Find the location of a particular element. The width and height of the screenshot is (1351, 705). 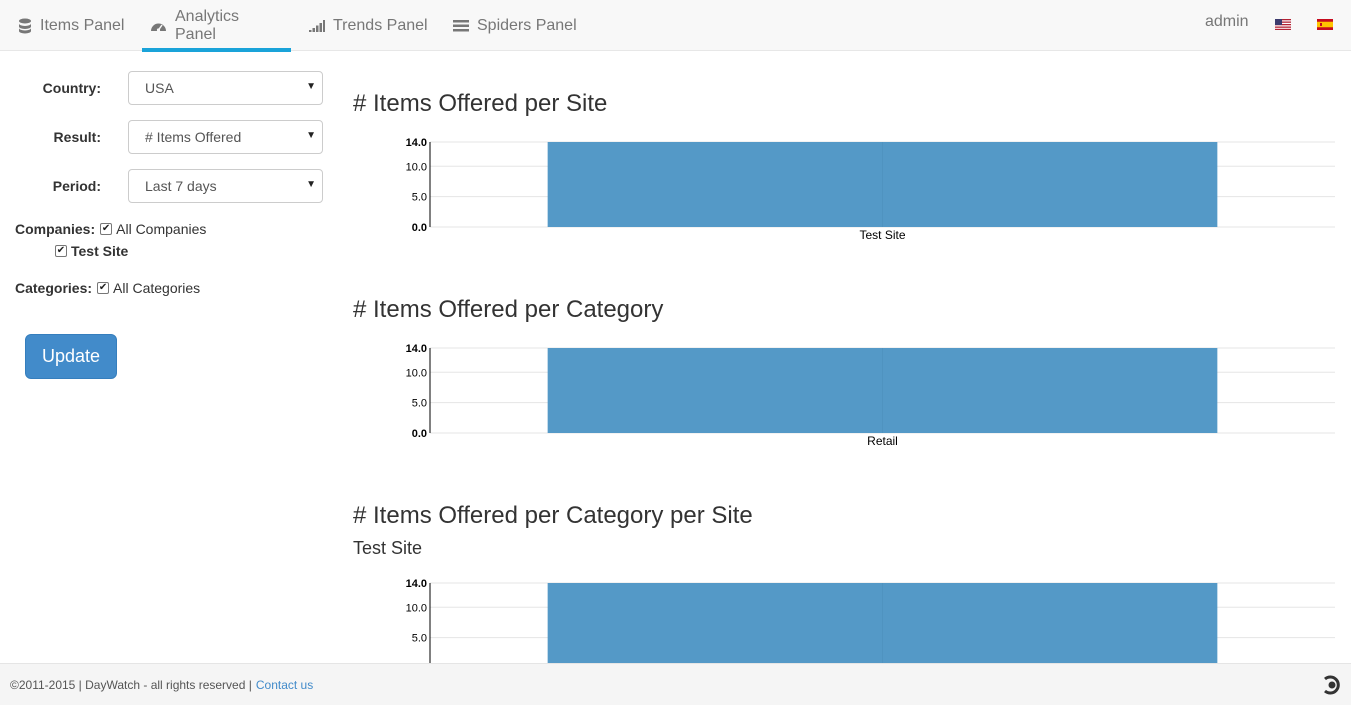

database-icon is located at coordinates (25, 26).